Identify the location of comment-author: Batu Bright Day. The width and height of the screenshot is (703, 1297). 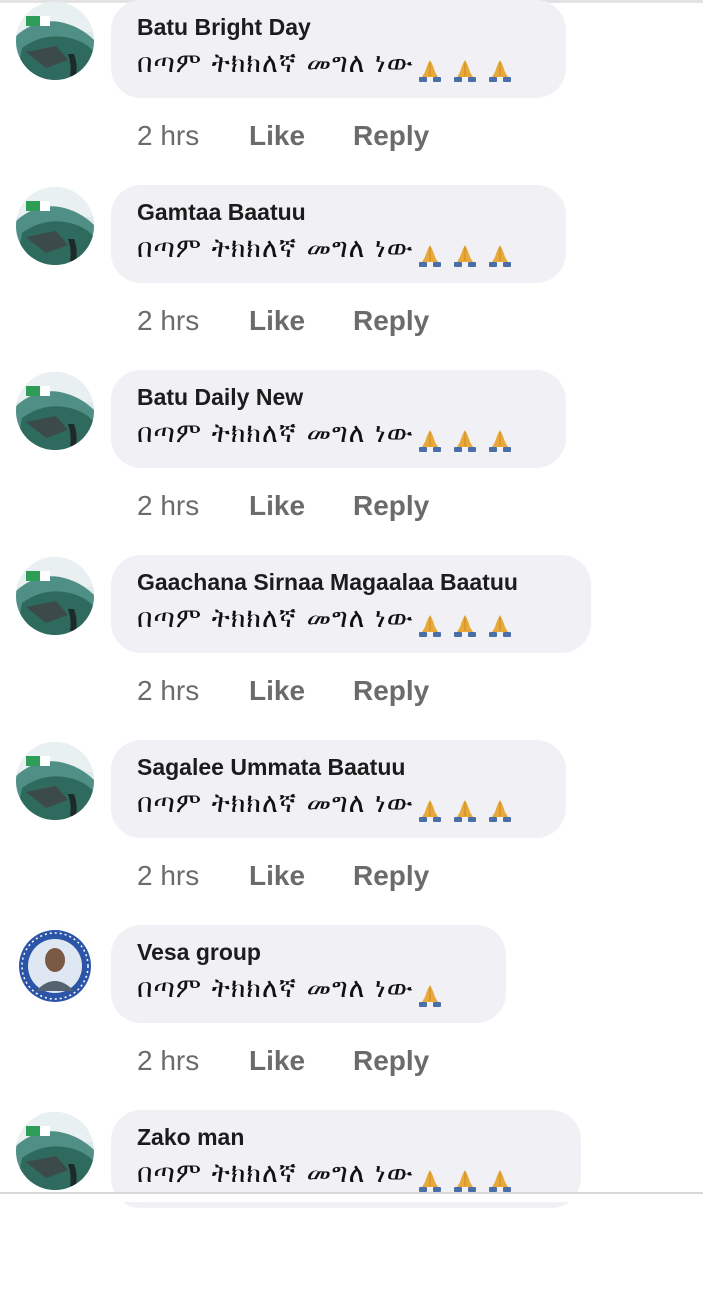
(224, 27).